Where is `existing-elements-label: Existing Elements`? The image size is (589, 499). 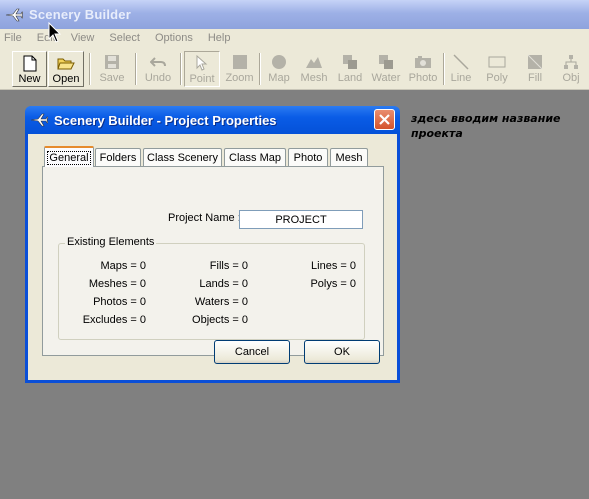
existing-elements-label: Existing Elements is located at coordinates (111, 242).